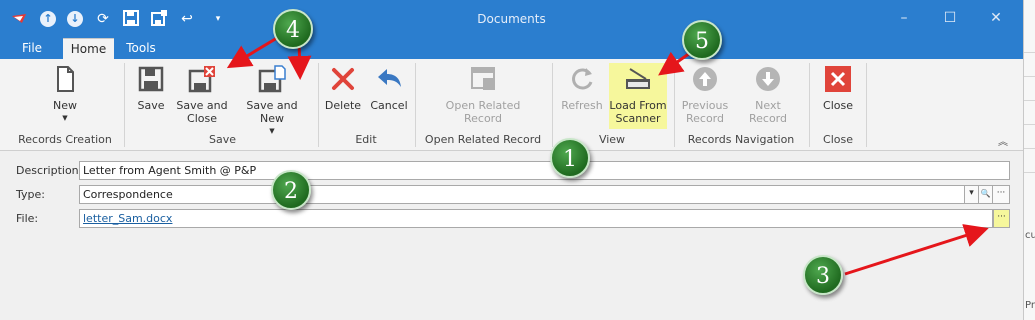 Image resolution: width=1035 pixels, height=320 pixels. I want to click on annotation-marker-1: 1, so click(570, 158).